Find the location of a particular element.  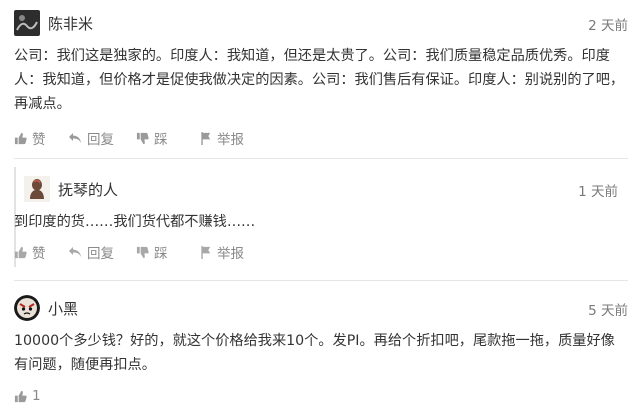

timestamp: 5 天前 is located at coordinates (608, 311).